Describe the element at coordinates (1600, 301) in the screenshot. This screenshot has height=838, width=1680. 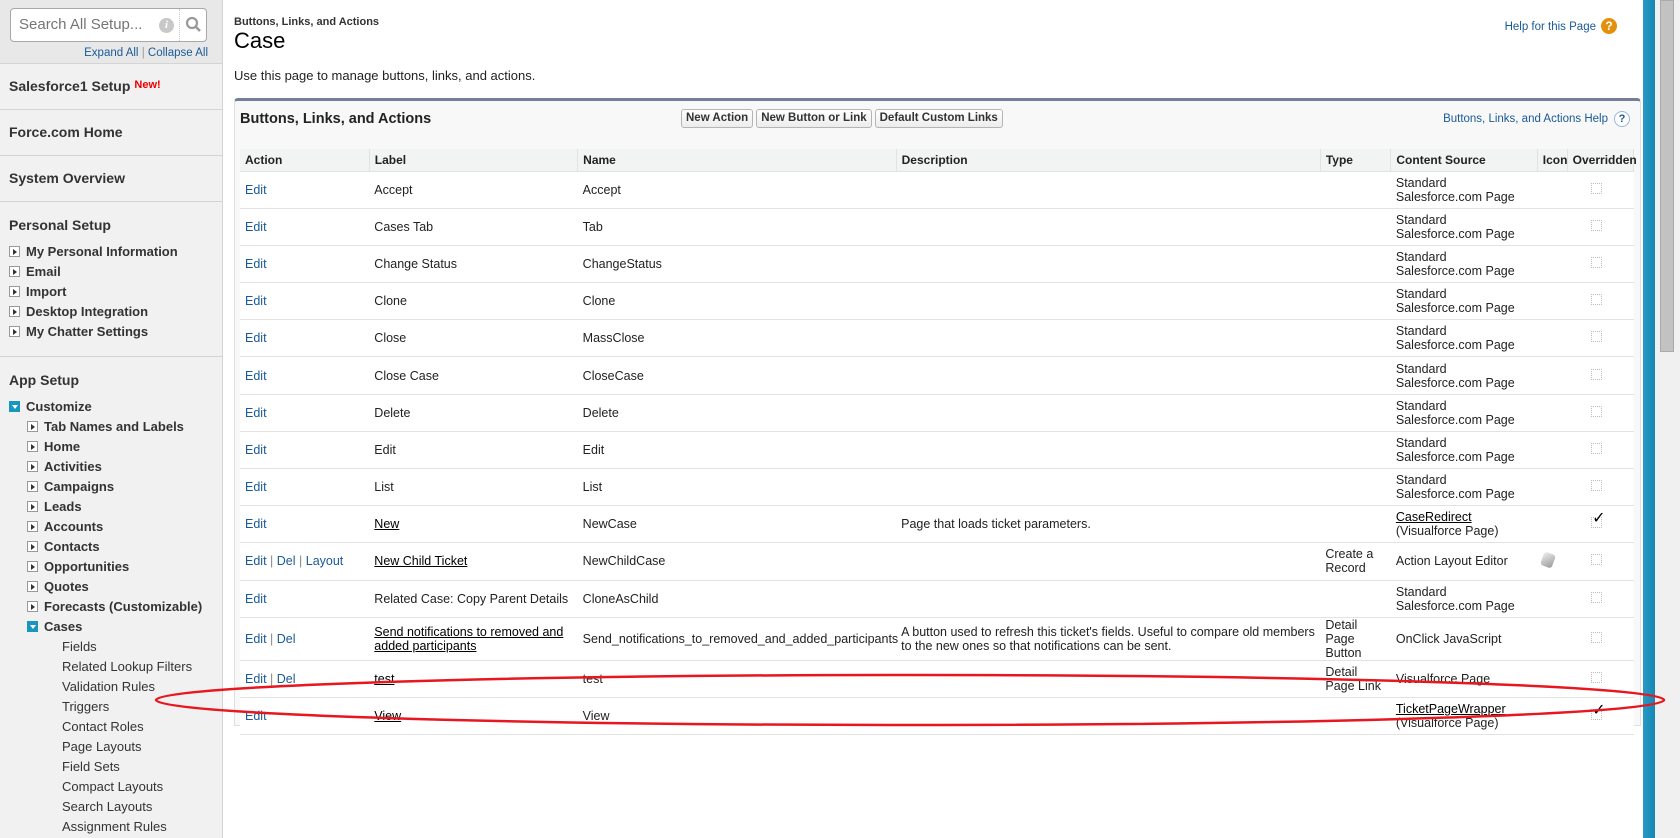
I see `overridden-cell` at that location.